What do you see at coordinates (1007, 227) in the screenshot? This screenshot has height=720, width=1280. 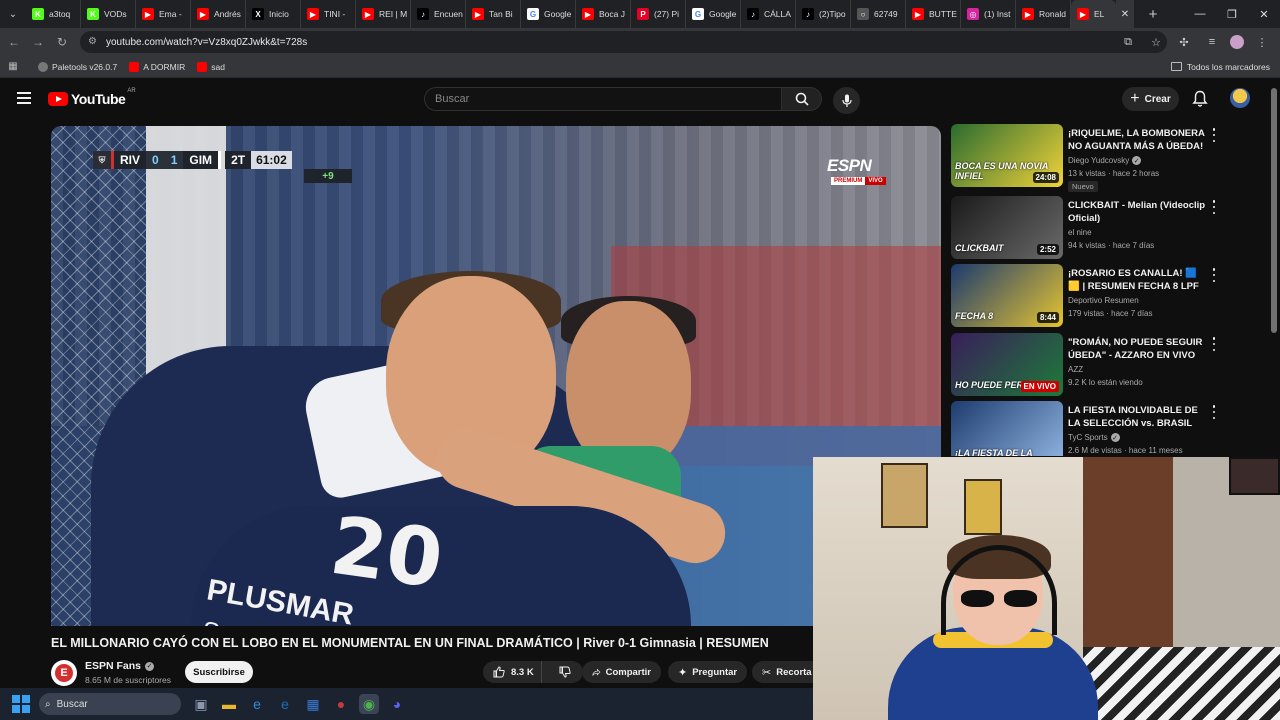 I see `video-thumbnail: CLICKBAIT 2:52` at bounding box center [1007, 227].